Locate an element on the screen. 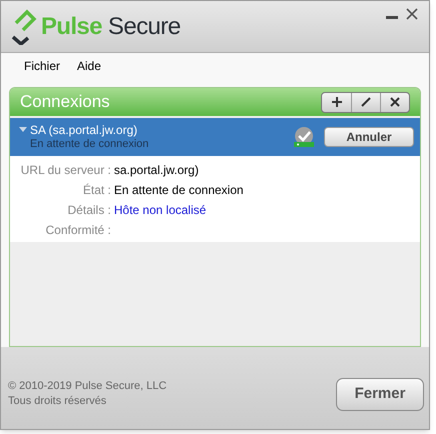 This screenshot has height=434, width=436. connection-row: SA (sa.portal.jw.org) En attente de connexion Annuler is located at coordinates (215, 137).